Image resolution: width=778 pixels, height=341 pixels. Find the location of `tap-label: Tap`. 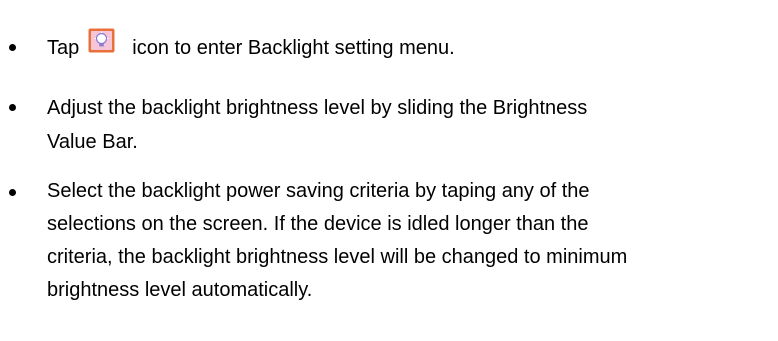

tap-label: Tap is located at coordinates (63, 48).